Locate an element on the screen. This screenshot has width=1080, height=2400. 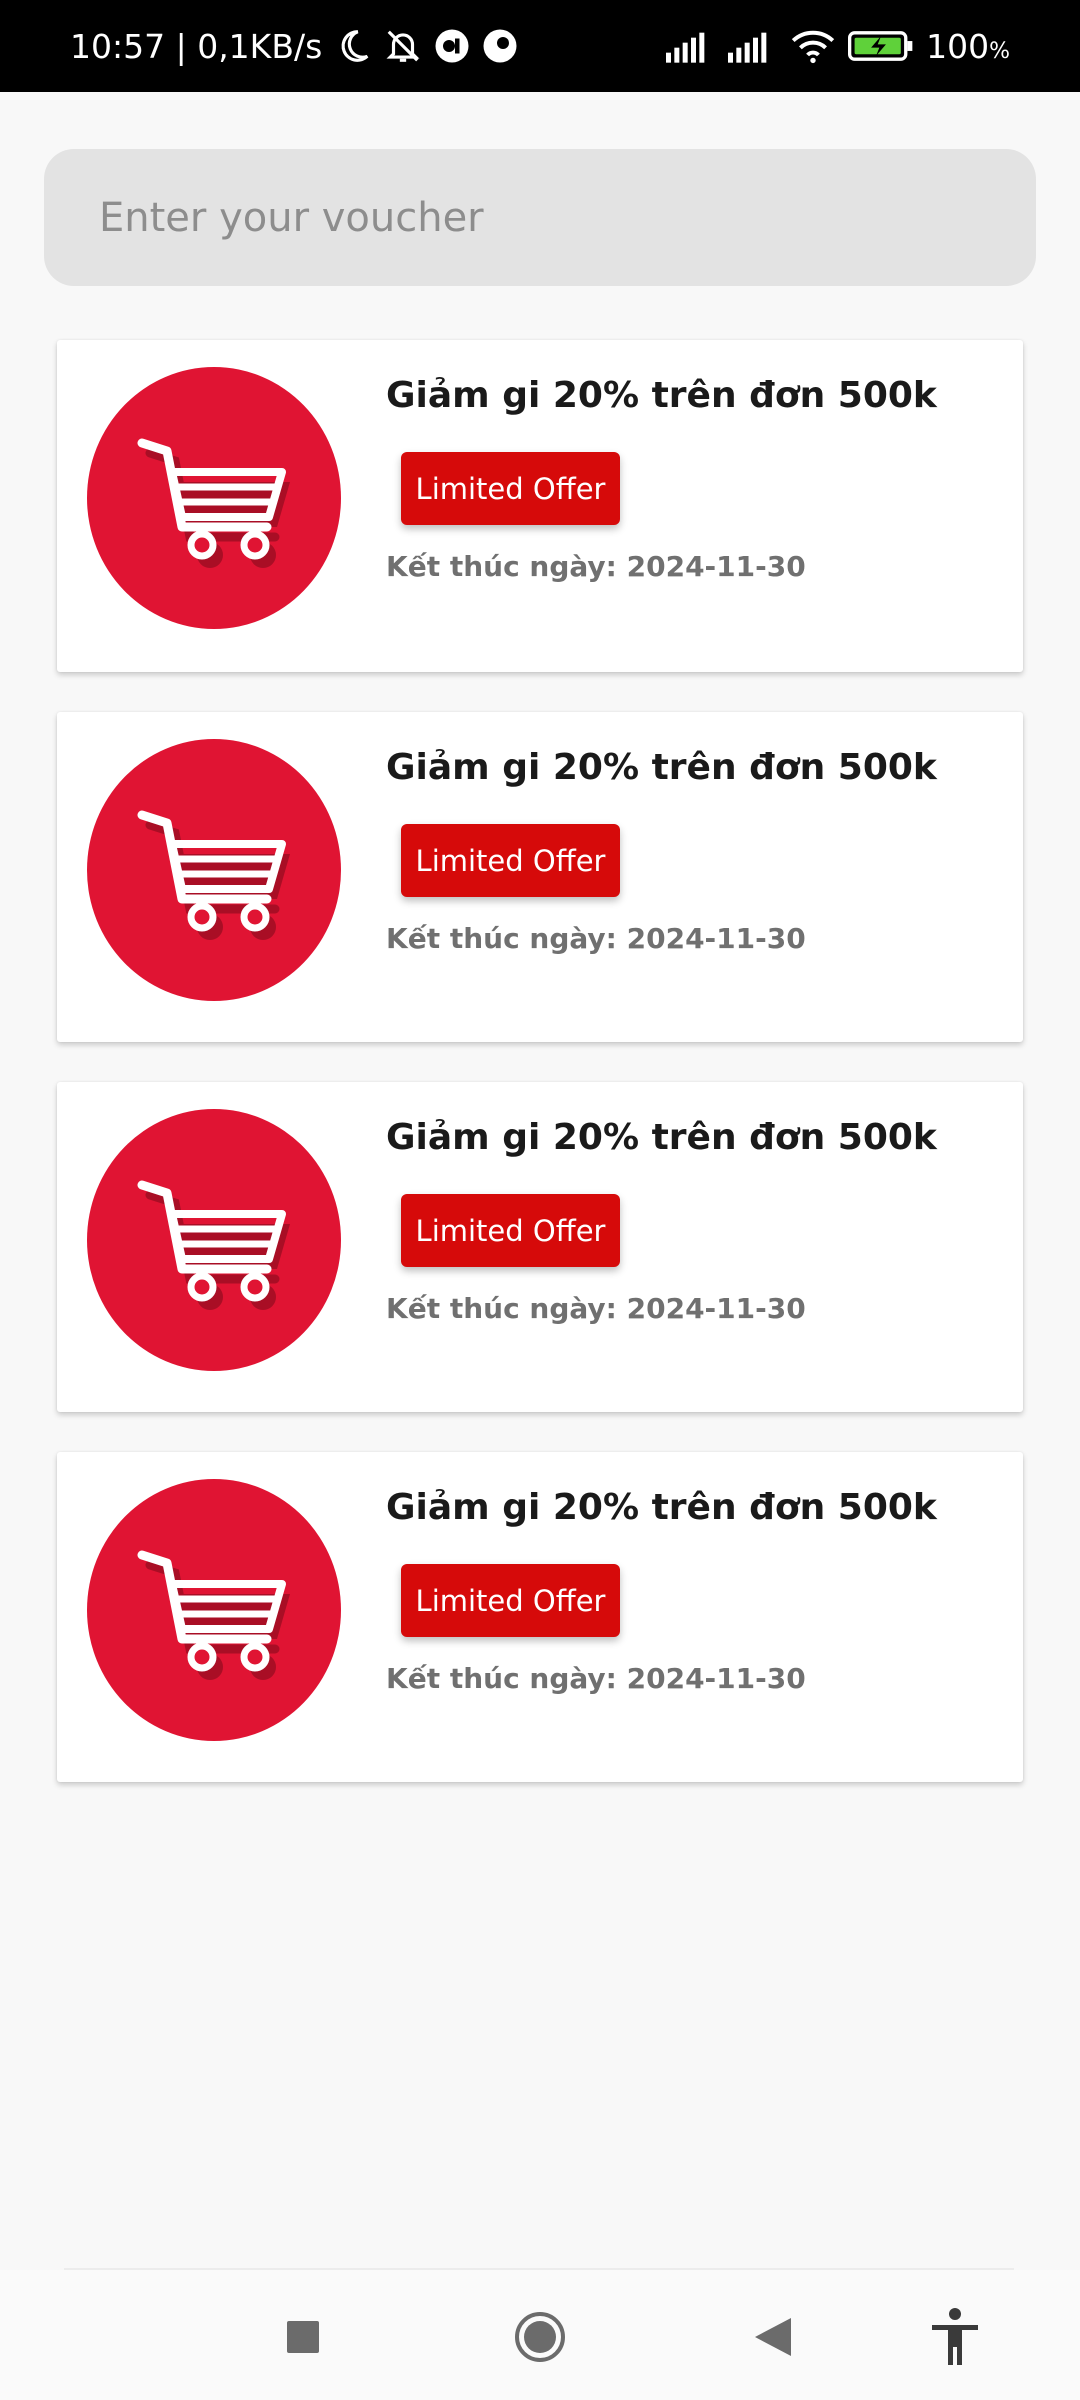
accessibility-icon is located at coordinates (955, 2338).